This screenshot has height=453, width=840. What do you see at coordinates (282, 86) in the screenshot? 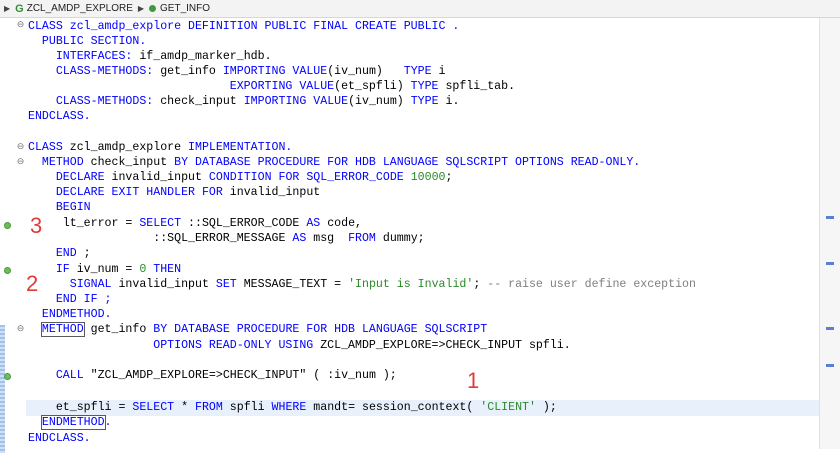
I see `code-text: EXPORTING VALUE` at bounding box center [282, 86].